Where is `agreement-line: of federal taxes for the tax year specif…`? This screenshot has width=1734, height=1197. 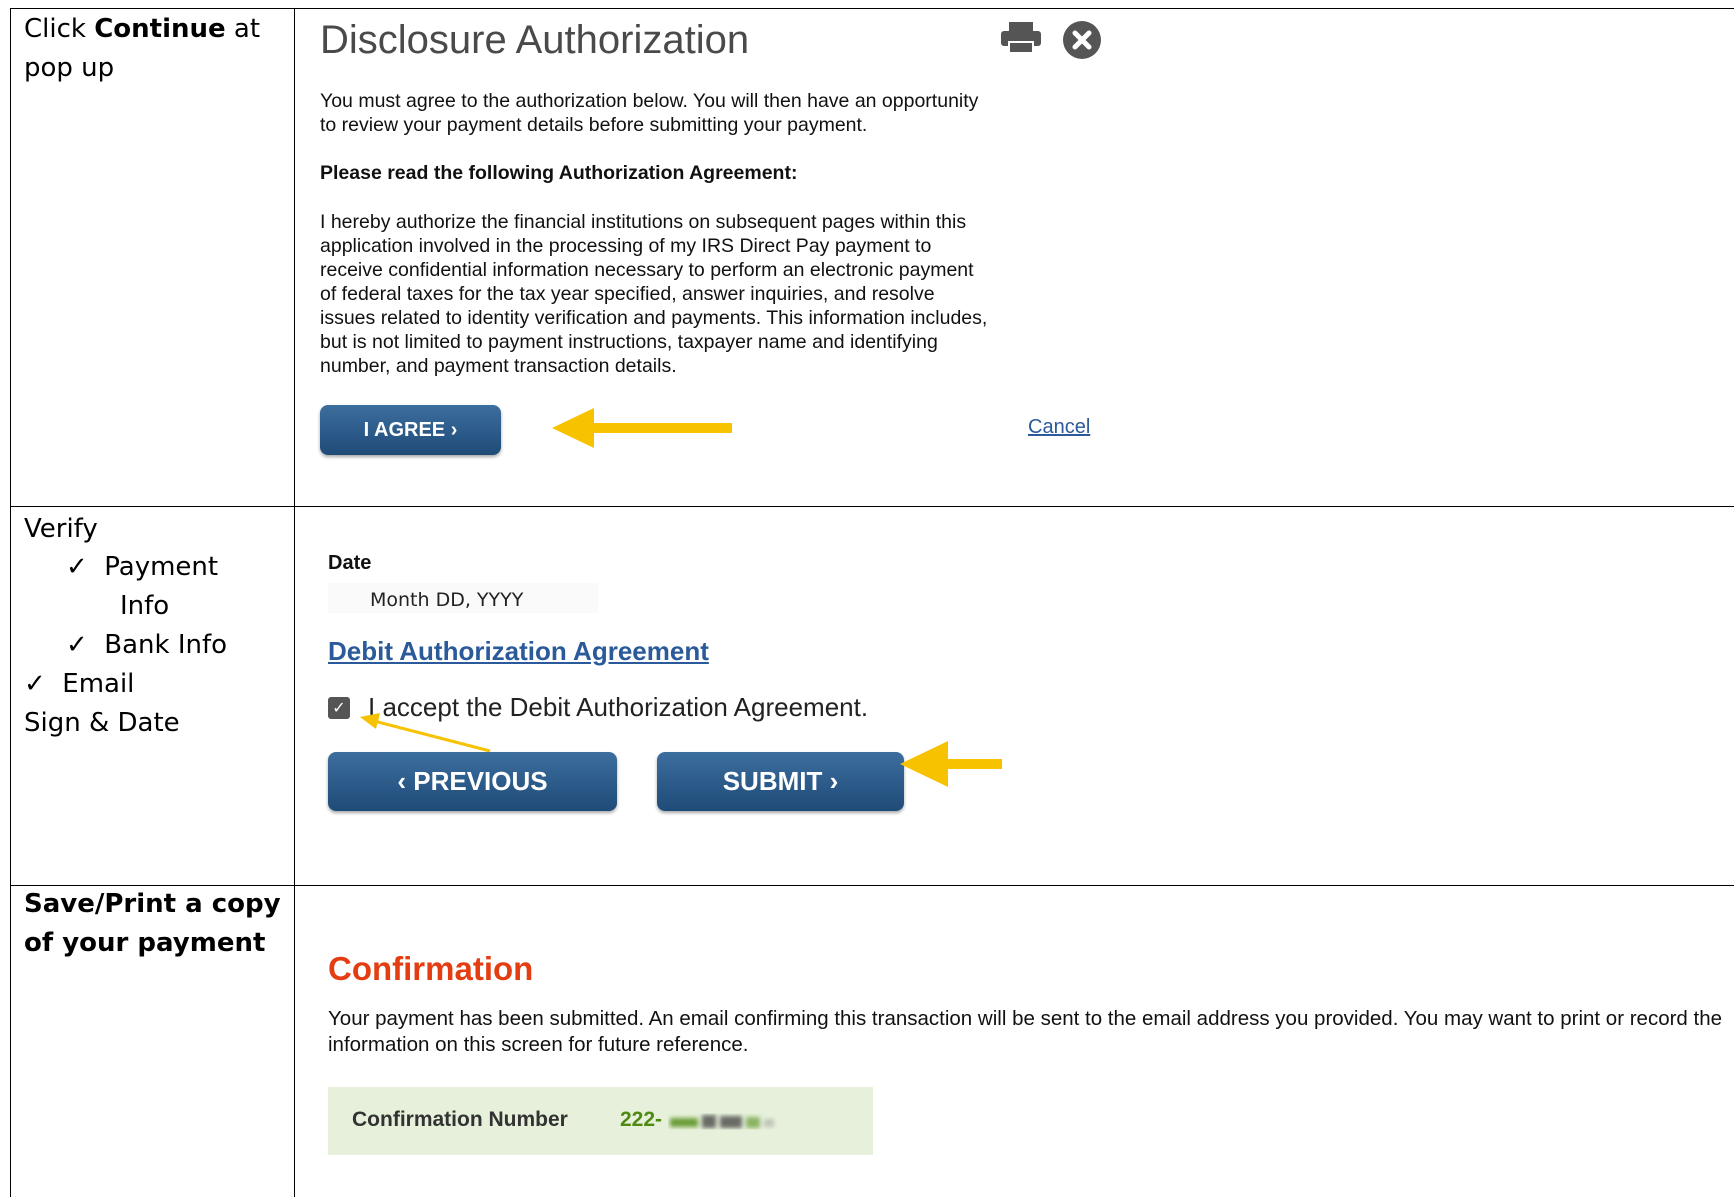
agreement-line: of federal taxes for the tax year specif… is located at coordinates (627, 294).